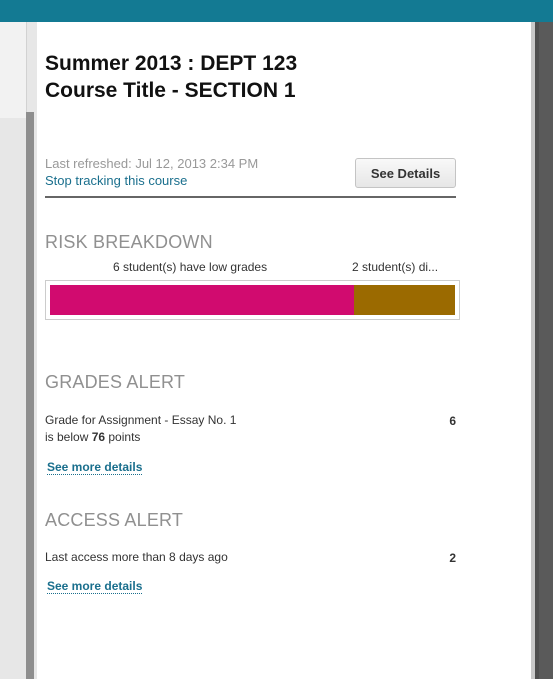 This screenshot has width=553, height=679. Describe the element at coordinates (95, 586) in the screenshot. I see `access-see-more-link: See more details` at that location.